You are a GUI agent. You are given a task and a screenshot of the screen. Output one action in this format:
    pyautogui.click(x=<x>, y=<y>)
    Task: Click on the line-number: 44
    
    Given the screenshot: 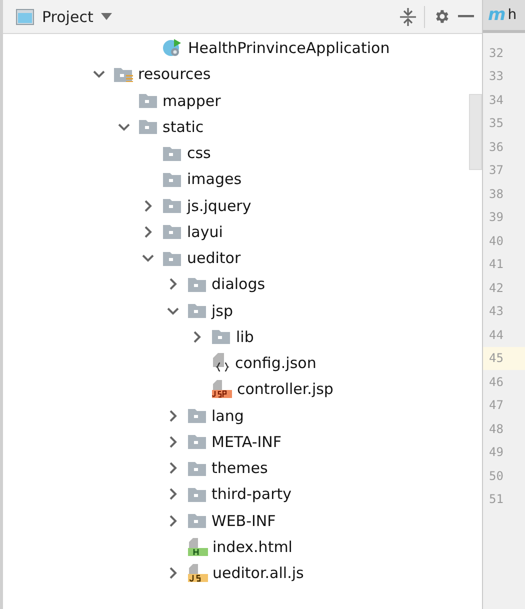 What is the action you would take?
    pyautogui.click(x=496, y=335)
    